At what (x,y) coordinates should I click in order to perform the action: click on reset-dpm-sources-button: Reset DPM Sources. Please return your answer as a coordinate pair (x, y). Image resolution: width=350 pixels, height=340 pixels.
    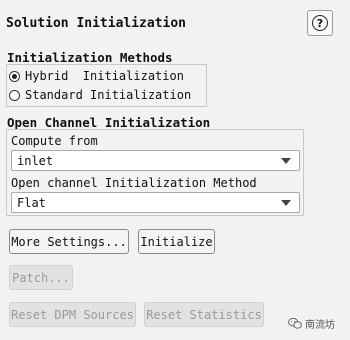
    Looking at the image, I should click on (72, 314).